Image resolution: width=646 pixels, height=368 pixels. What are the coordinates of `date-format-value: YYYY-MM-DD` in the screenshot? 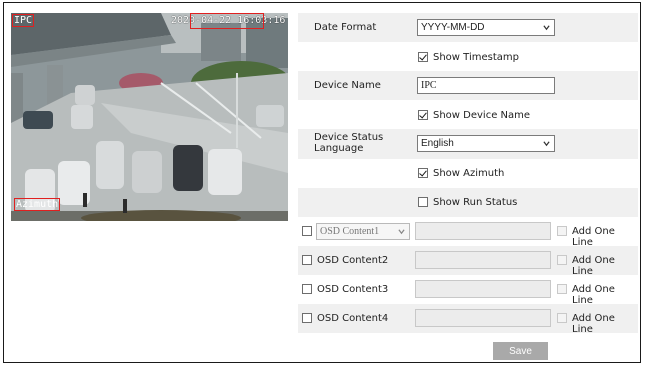 It's located at (453, 27).